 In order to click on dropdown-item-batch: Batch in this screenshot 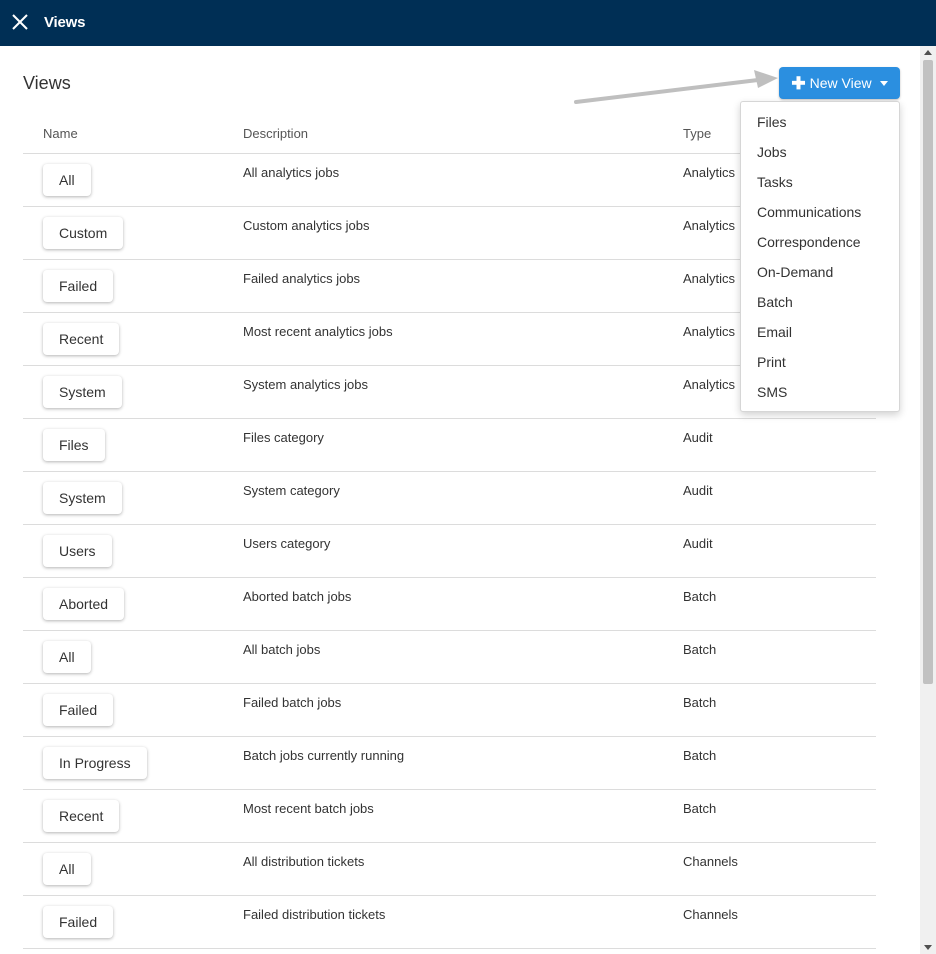, I will do `click(820, 302)`.